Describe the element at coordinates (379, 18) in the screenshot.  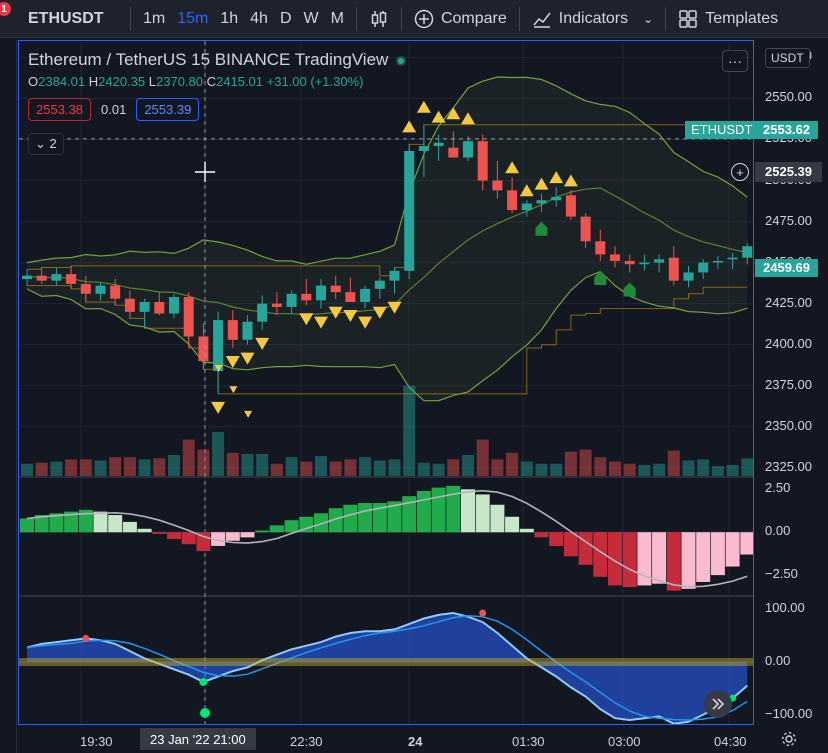
I see `chart-type-button` at that location.